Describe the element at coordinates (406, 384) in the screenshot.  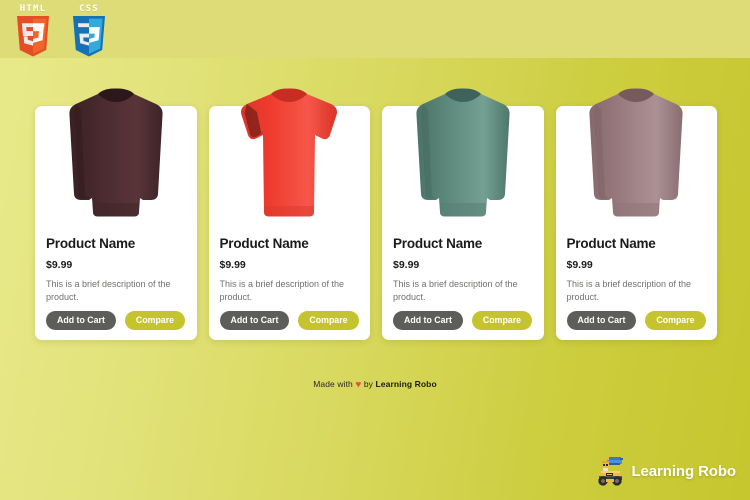
I see `footer-brand-name: Learning Robo` at that location.